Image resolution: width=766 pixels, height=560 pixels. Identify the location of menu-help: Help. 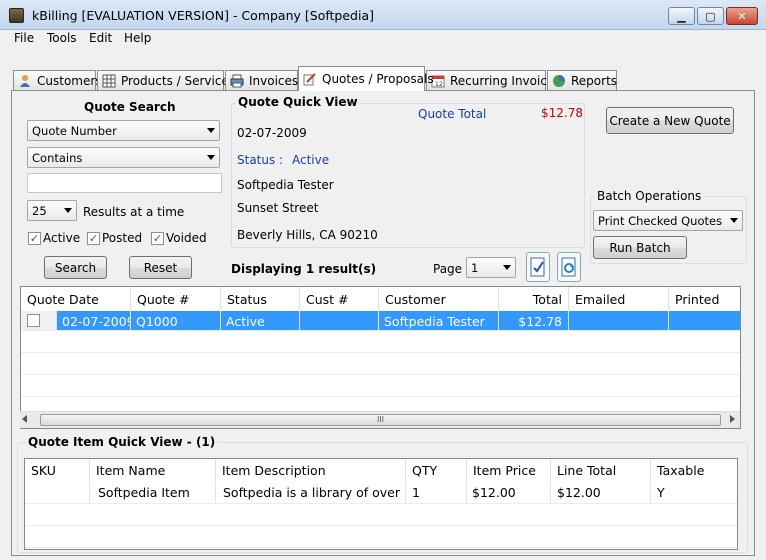
(137, 38).